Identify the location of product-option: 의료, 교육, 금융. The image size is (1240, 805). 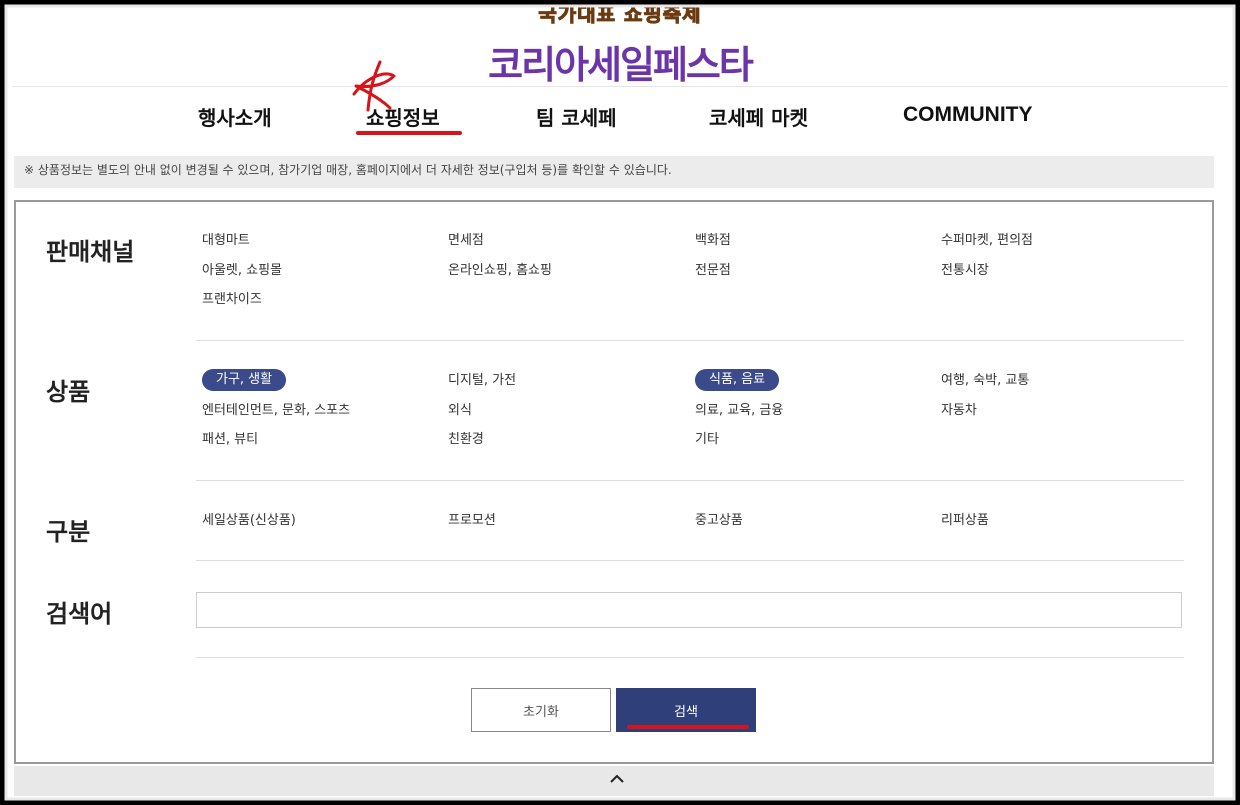
(739, 411).